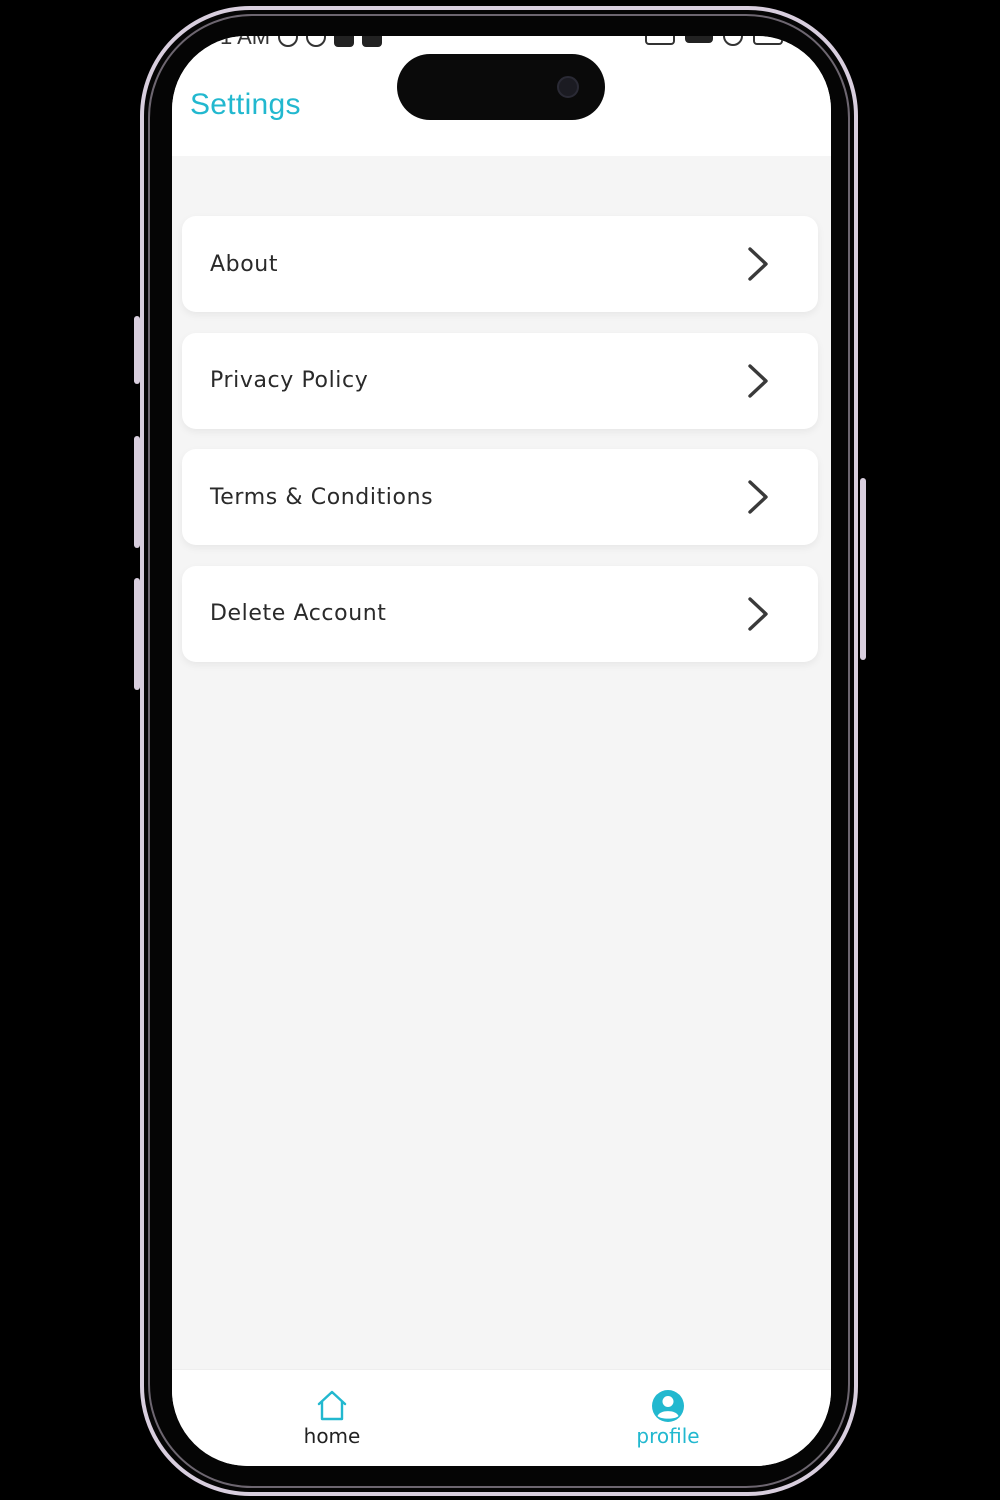 The height and width of the screenshot is (1500, 1000). I want to click on dynamic-island, so click(501, 87).